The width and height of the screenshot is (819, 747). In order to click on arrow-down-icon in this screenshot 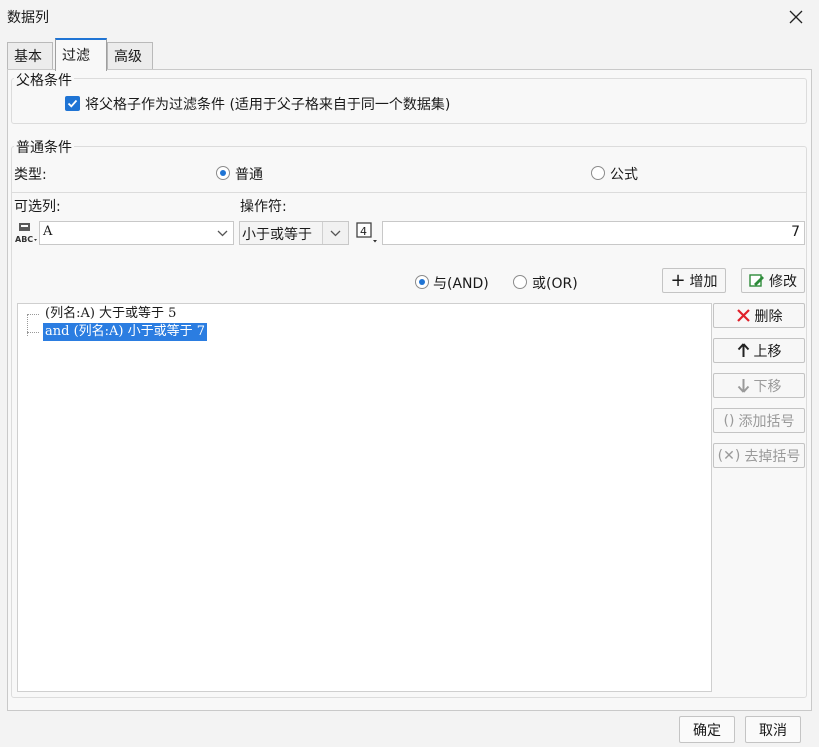, I will do `click(743, 386)`.